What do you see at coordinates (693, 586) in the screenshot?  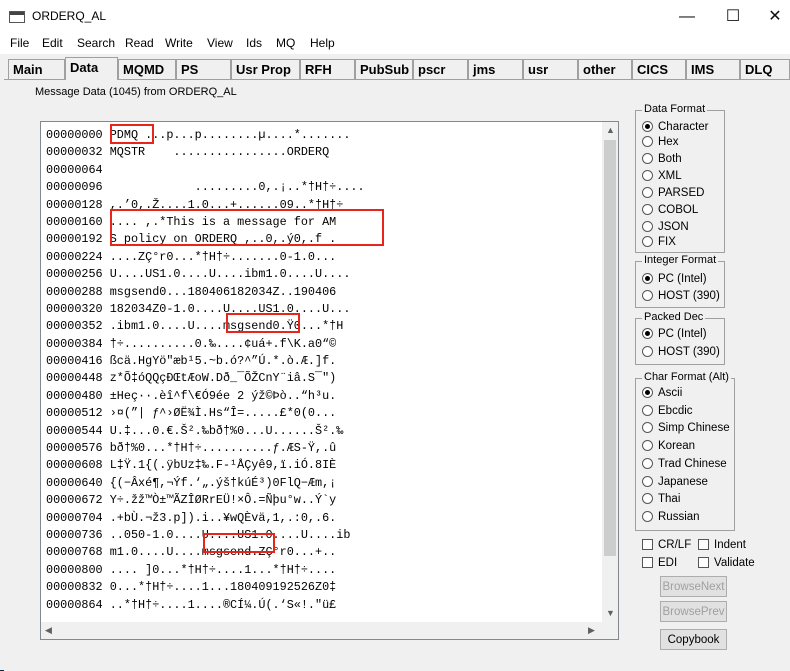 I see `browse-next-button: BrowseNext` at bounding box center [693, 586].